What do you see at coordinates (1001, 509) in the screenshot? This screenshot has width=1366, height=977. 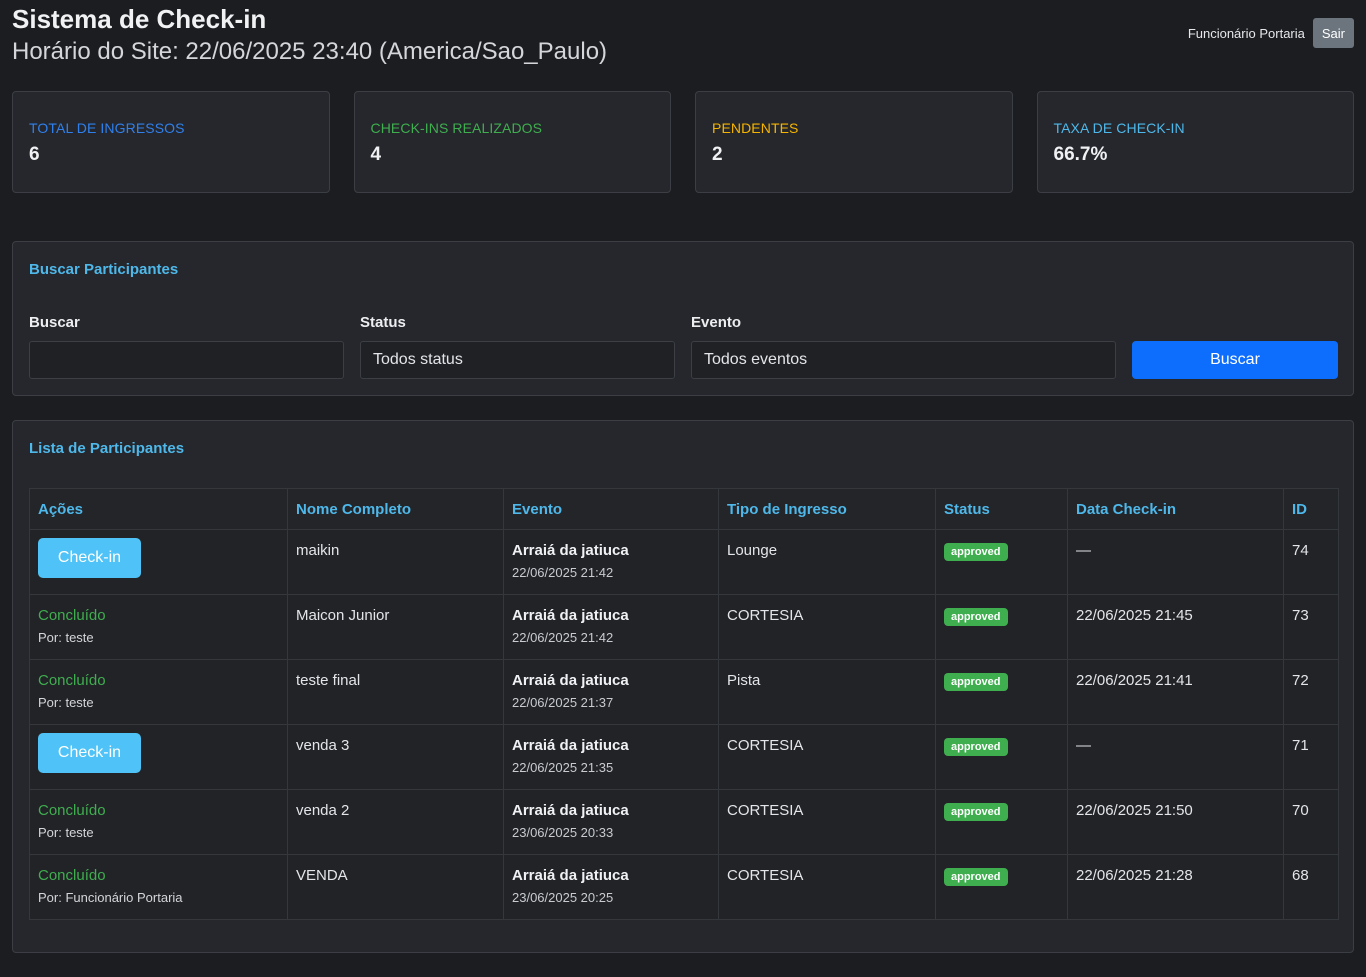 I see `column-header-status: Status` at bounding box center [1001, 509].